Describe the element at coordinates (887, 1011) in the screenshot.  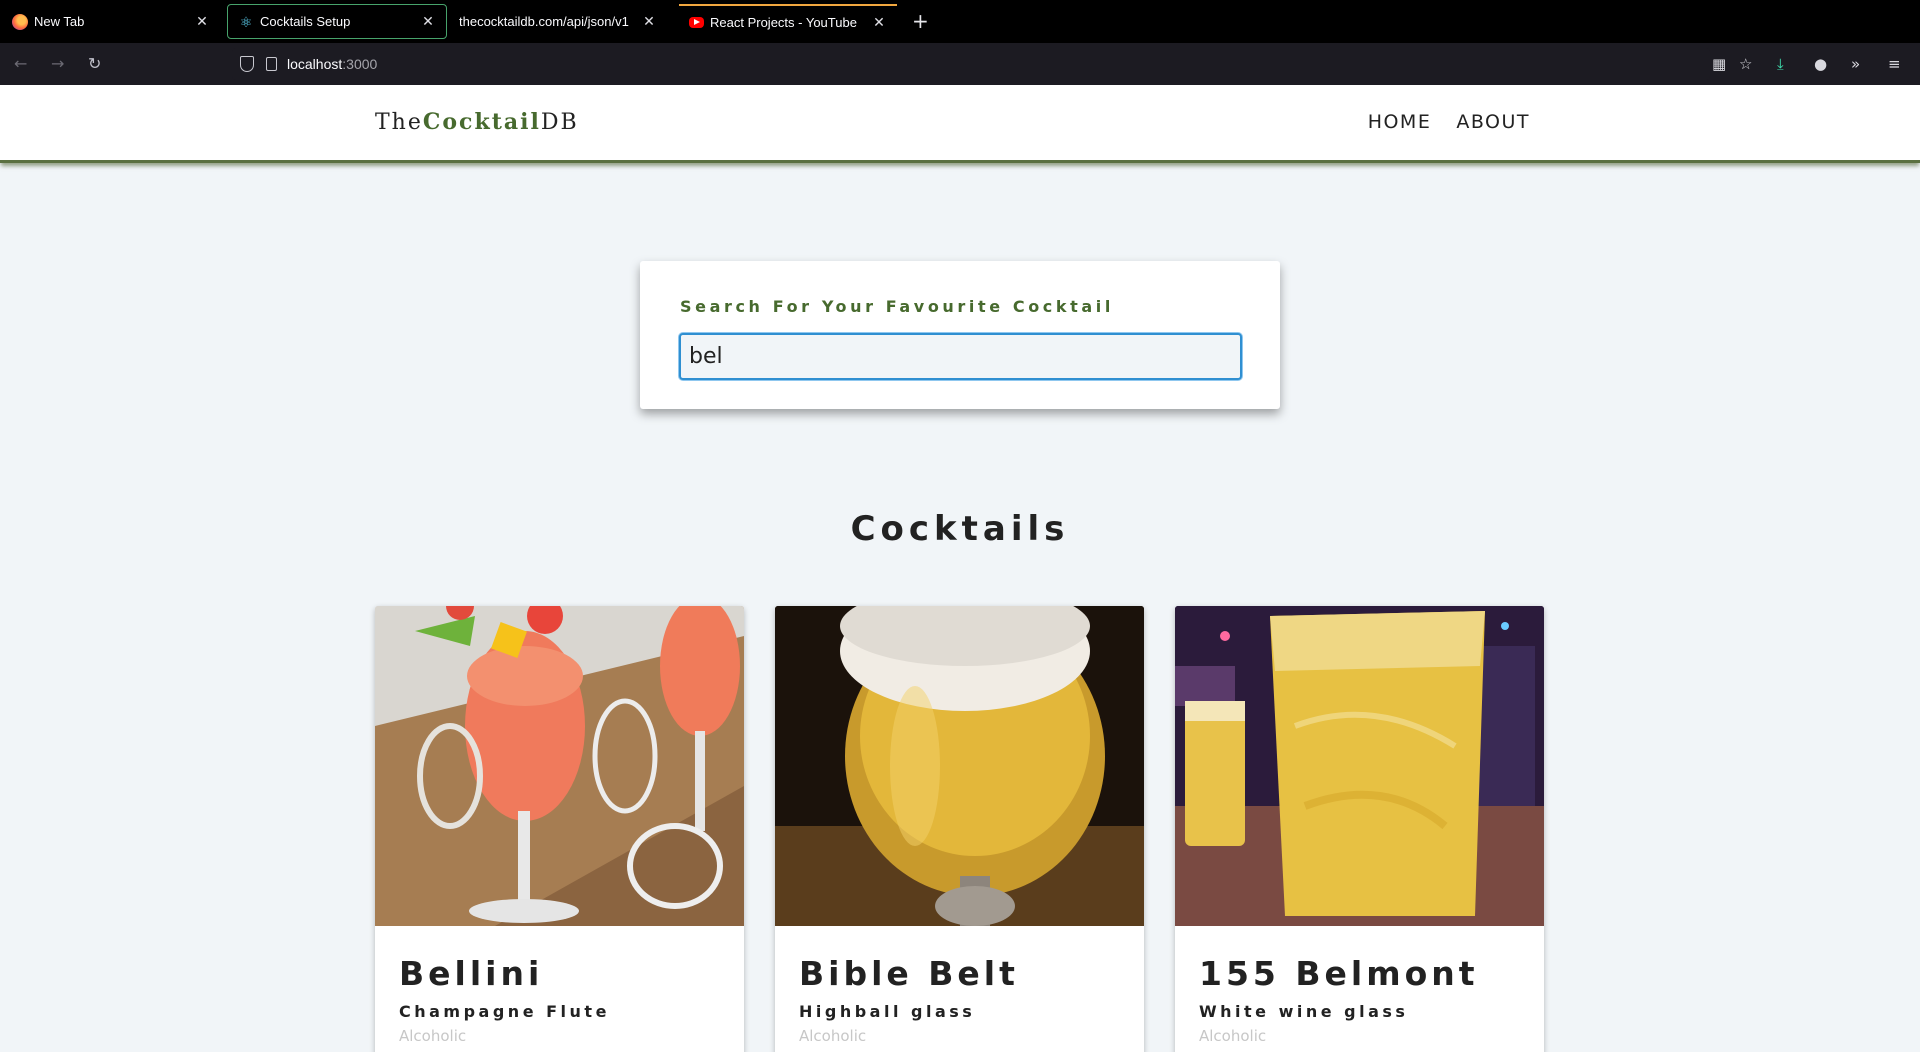
I see `cocktail-glass: Highball glass` at that location.